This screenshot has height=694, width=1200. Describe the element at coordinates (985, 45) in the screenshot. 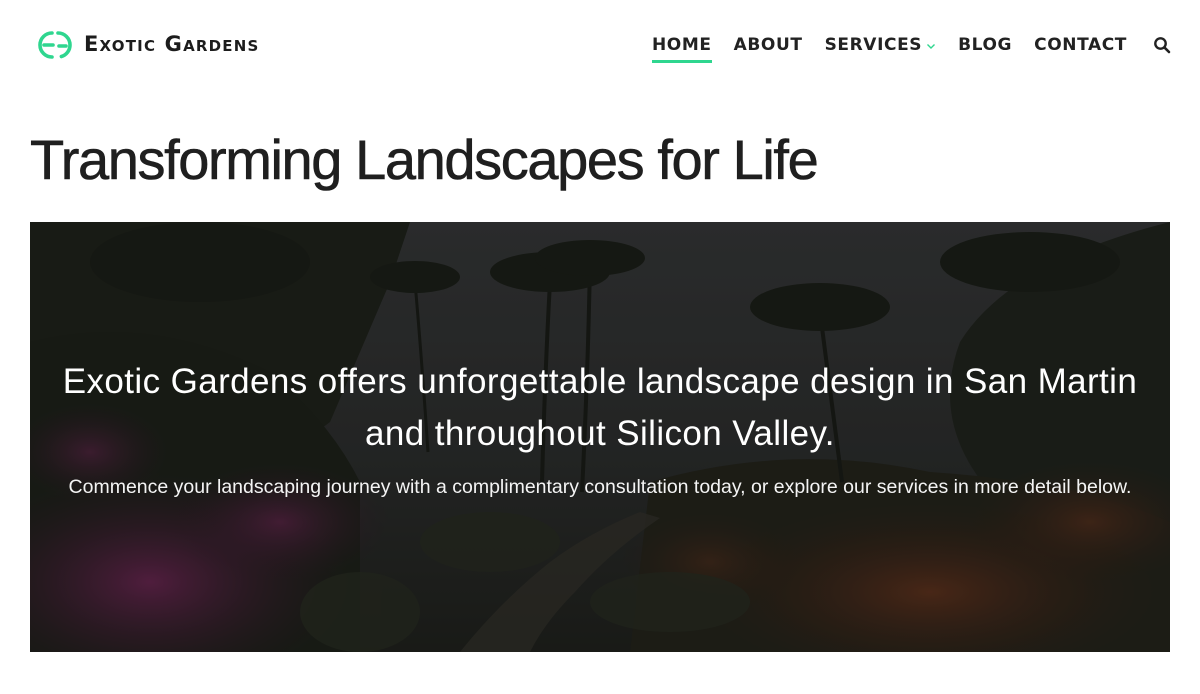

I see `nav-item-blog: BLOG` at that location.